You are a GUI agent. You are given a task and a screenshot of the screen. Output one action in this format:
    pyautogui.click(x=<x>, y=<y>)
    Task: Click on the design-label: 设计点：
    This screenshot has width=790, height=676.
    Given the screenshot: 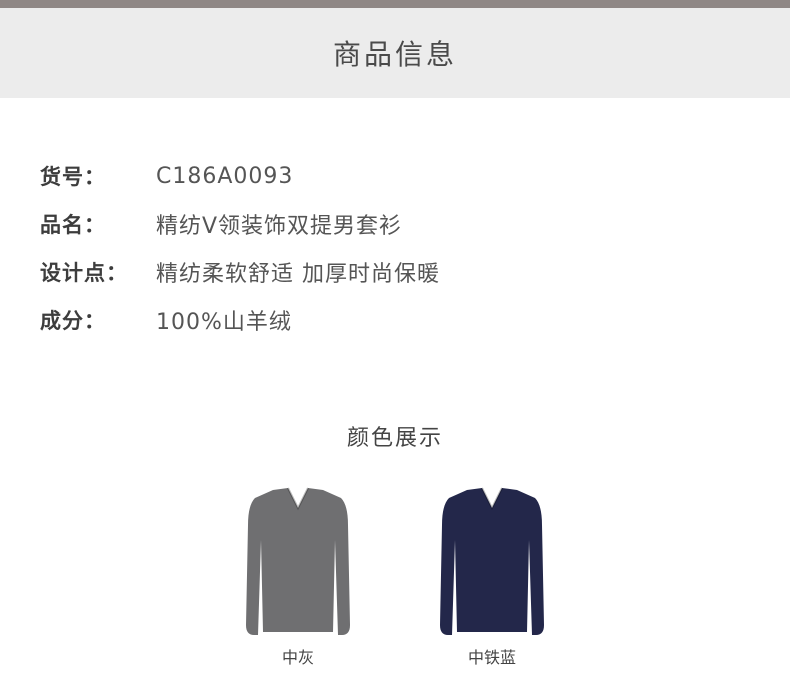 What is the action you would take?
    pyautogui.click(x=84, y=273)
    